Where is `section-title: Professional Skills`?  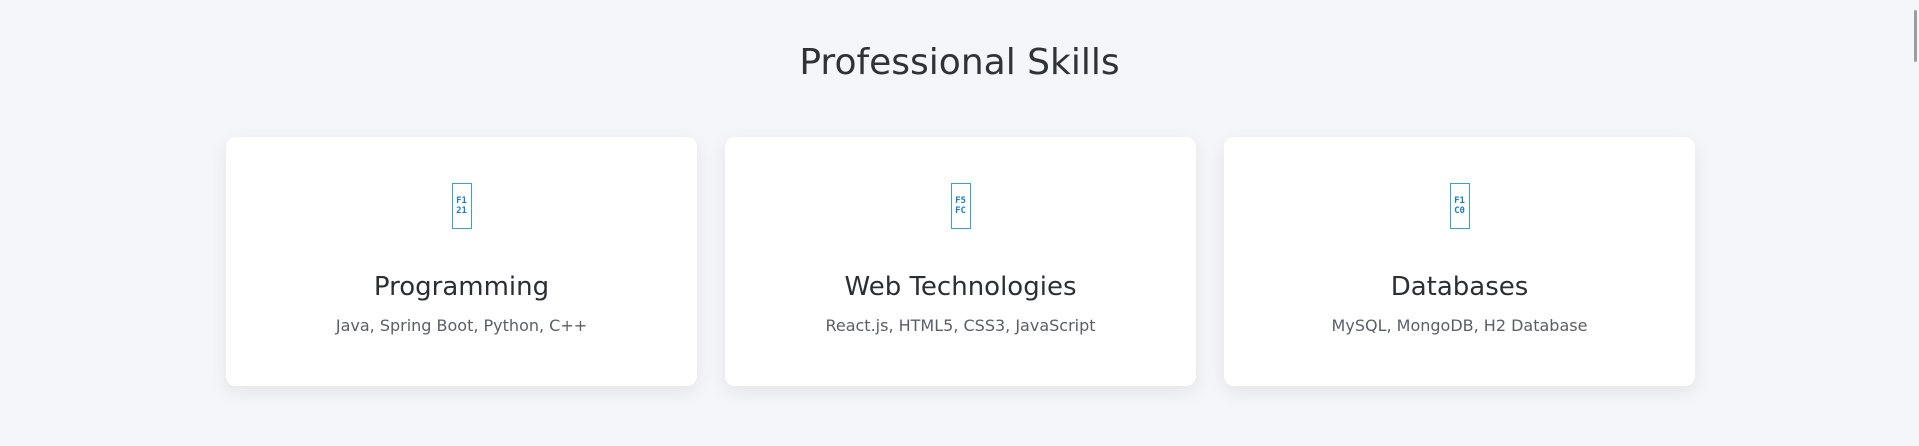
section-title: Professional Skills is located at coordinates (959, 62).